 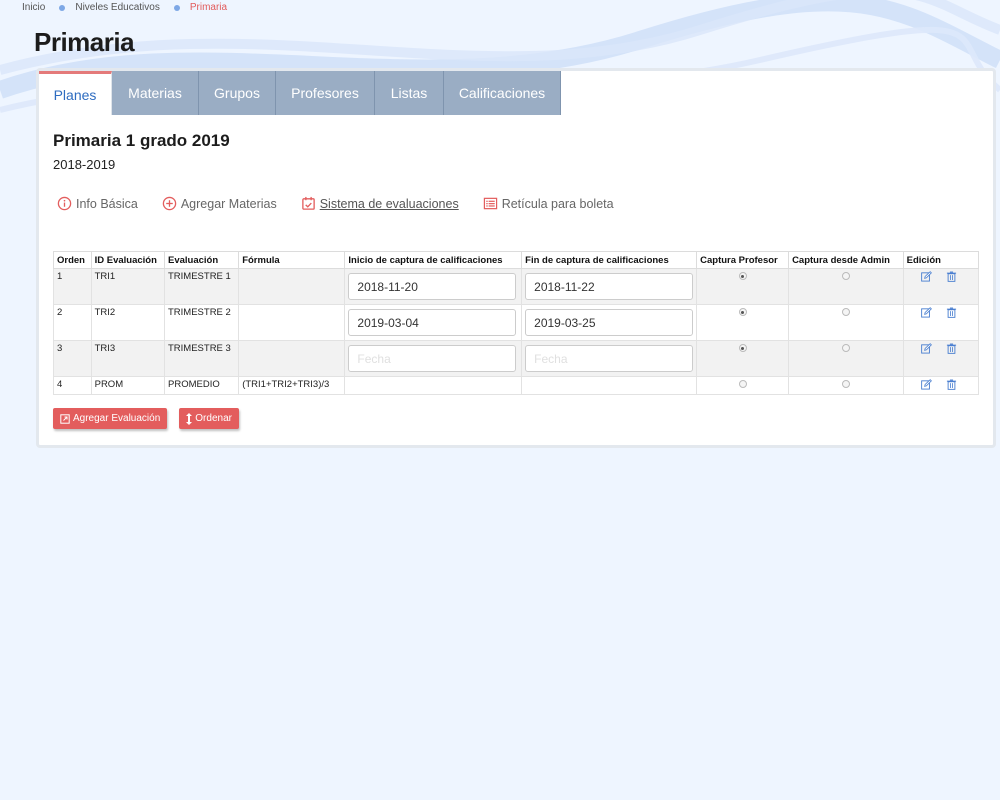 What do you see at coordinates (325, 93) in the screenshot?
I see `tab-profesores: Profesores` at bounding box center [325, 93].